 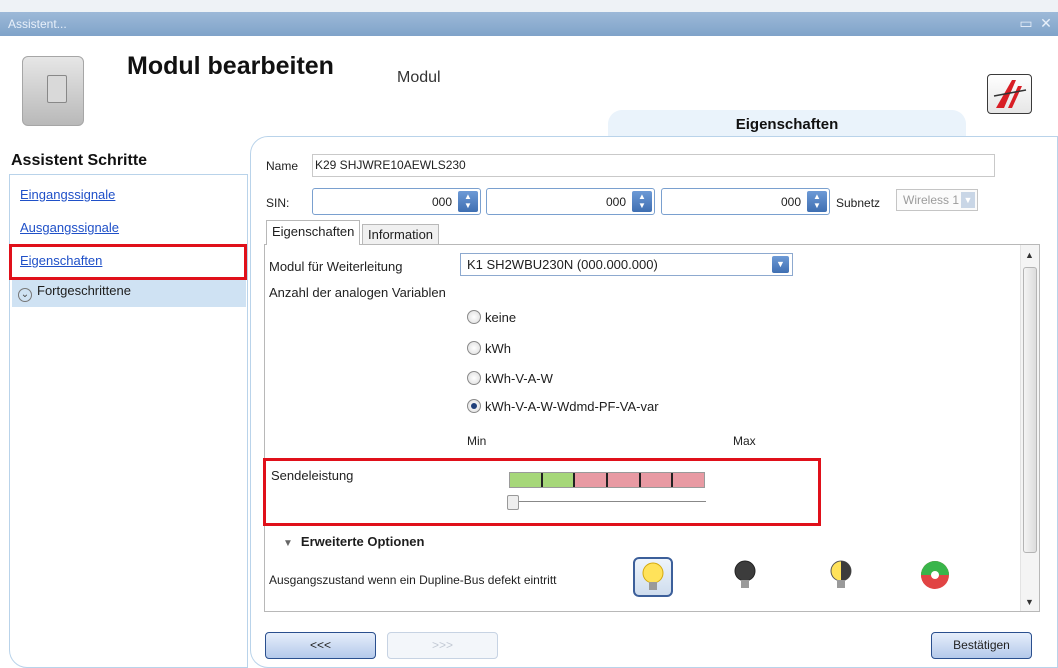 What do you see at coordinates (401, 234) in the screenshot?
I see `tab-information: Information` at bounding box center [401, 234].